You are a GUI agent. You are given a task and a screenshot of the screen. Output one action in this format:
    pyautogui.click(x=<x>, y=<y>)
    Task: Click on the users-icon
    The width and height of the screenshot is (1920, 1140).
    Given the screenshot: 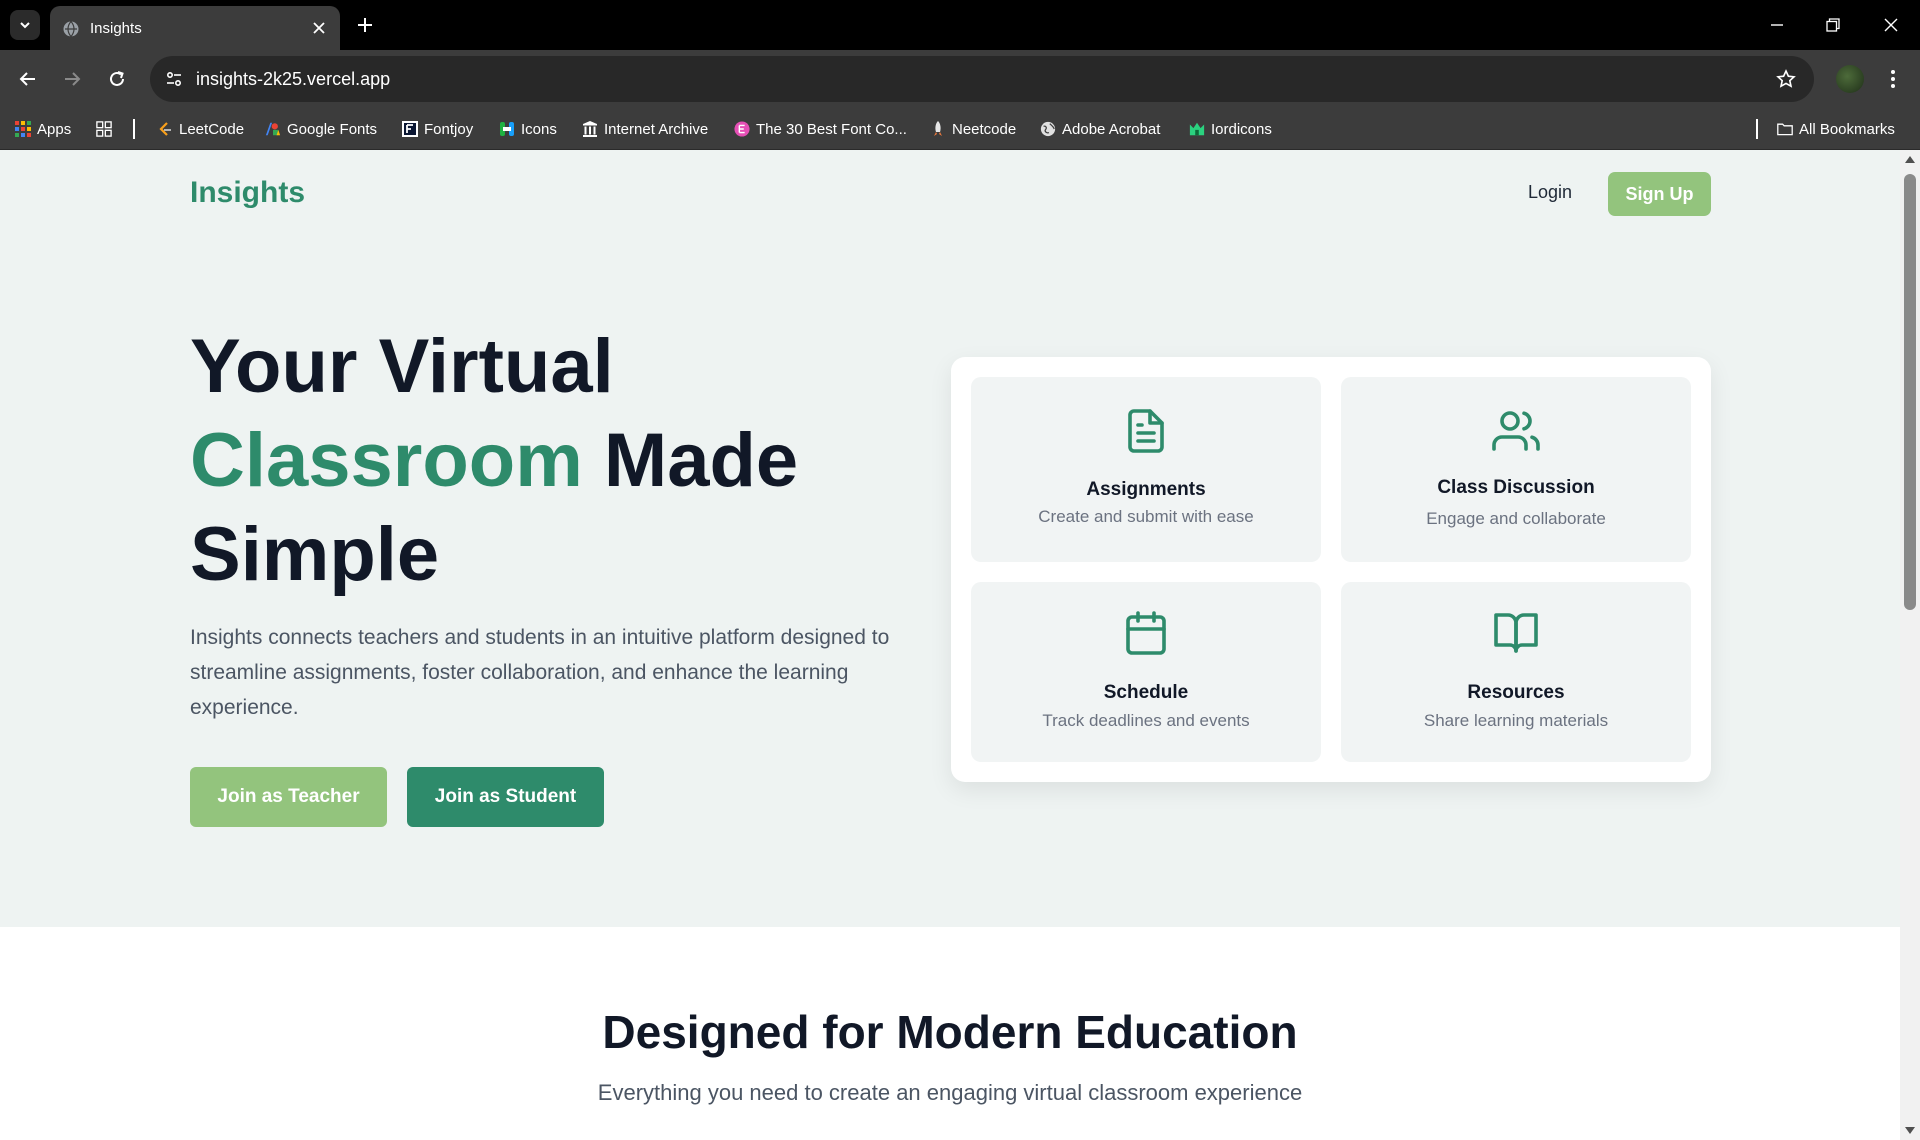 What is the action you would take?
    pyautogui.click(x=1516, y=431)
    